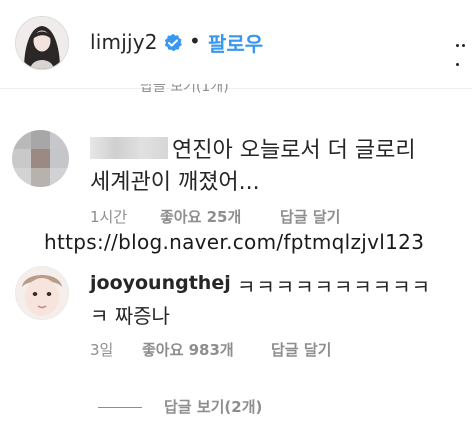 This screenshot has height=446, width=472. I want to click on clipped-view-replies: 답글 보기(1개), so click(220, 89).